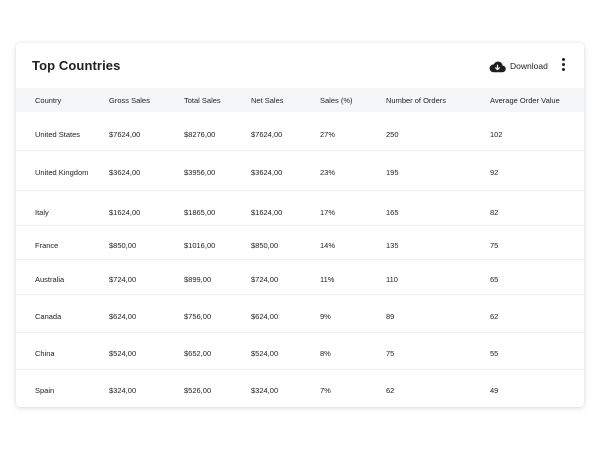 The width and height of the screenshot is (600, 450). Describe the element at coordinates (390, 316) in the screenshot. I see `cell-number-of-orders: 89` at that location.